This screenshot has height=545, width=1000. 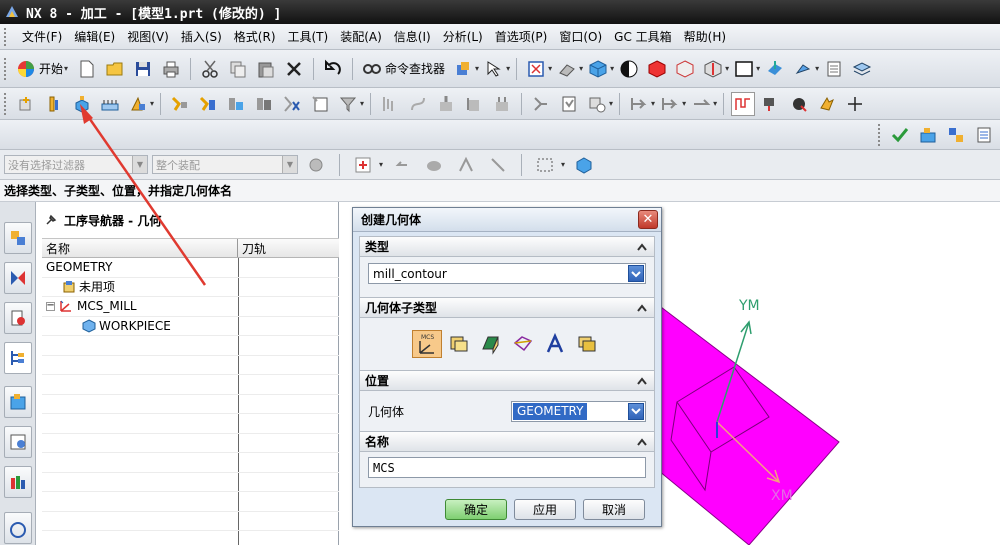 What do you see at coordinates (238, 69) in the screenshot?
I see `copy-icon` at bounding box center [238, 69].